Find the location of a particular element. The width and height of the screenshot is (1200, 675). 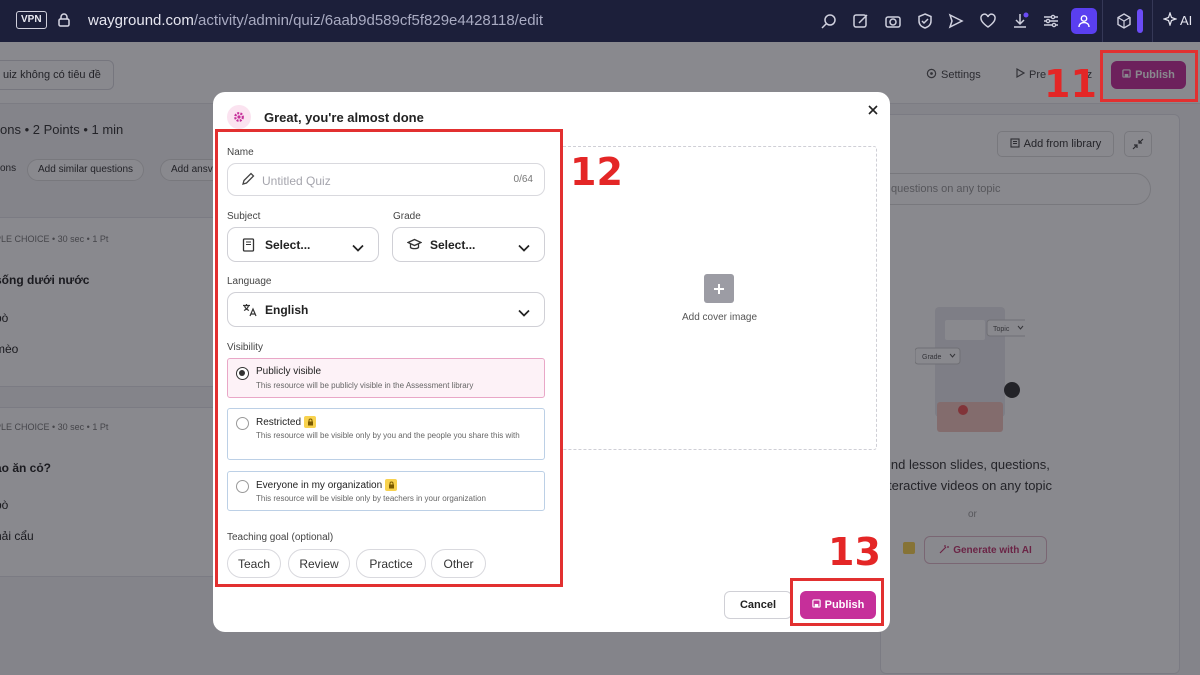

camera-icon is located at coordinates (893, 21).